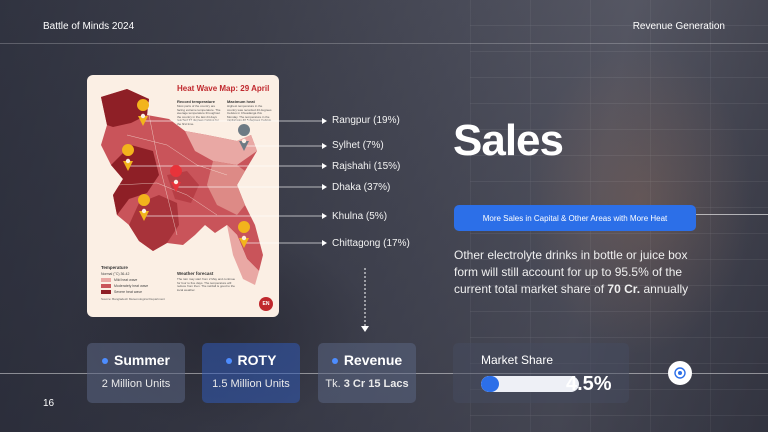  I want to click on map-title: Heat Wave Map: 29 April, so click(223, 88).